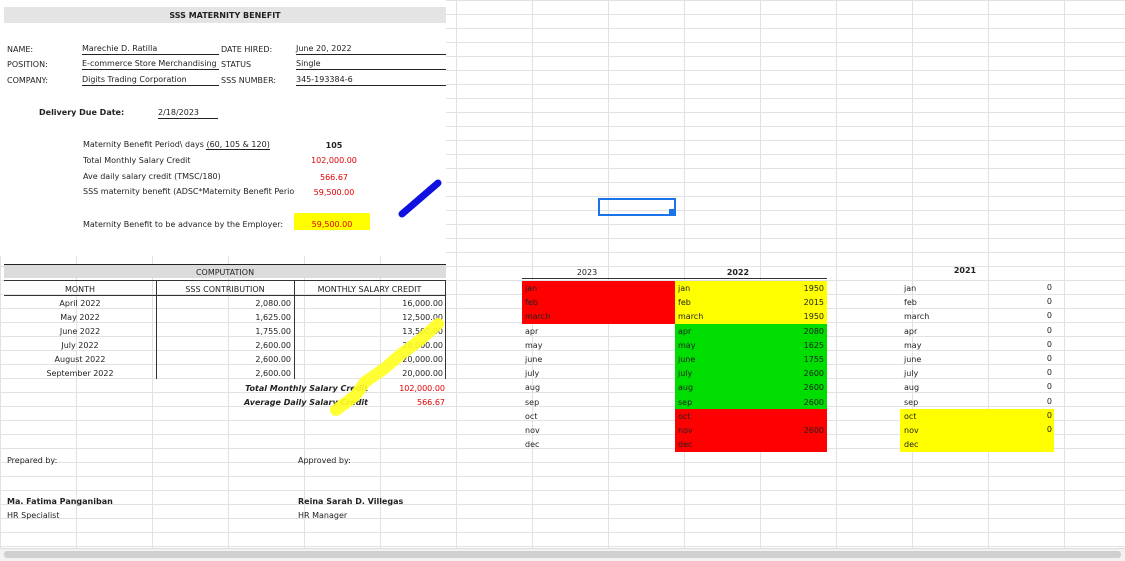 The width and height of the screenshot is (1125, 561). I want to click on value-2022: 2015, so click(813, 303).